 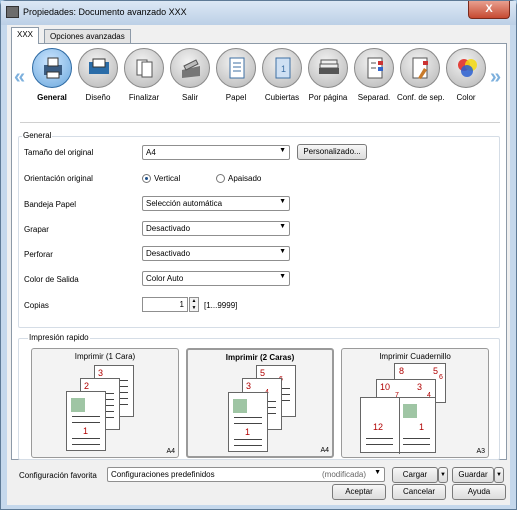 I want to click on feature-label: Finalizar, so click(x=144, y=97).